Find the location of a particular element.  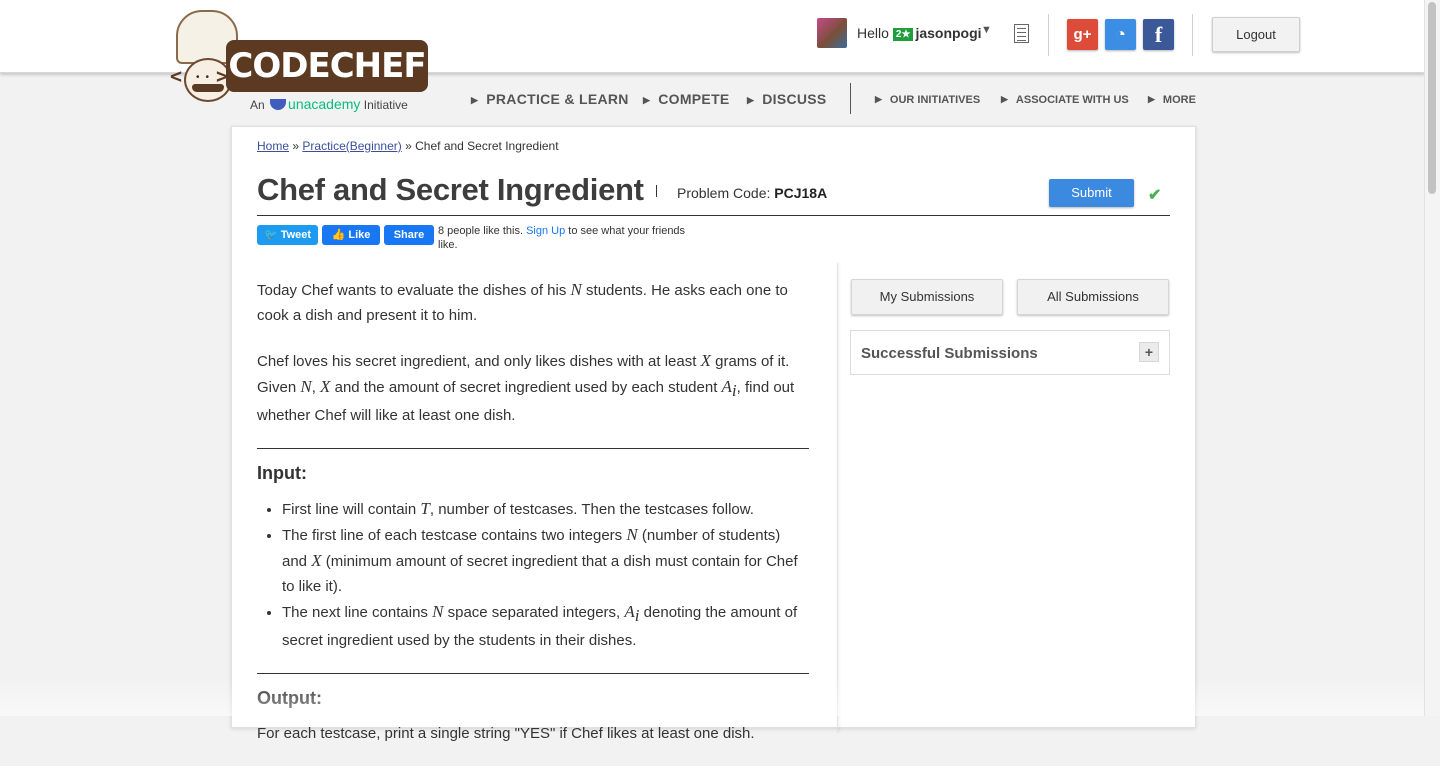

rating-badge: 2★ is located at coordinates (903, 34).